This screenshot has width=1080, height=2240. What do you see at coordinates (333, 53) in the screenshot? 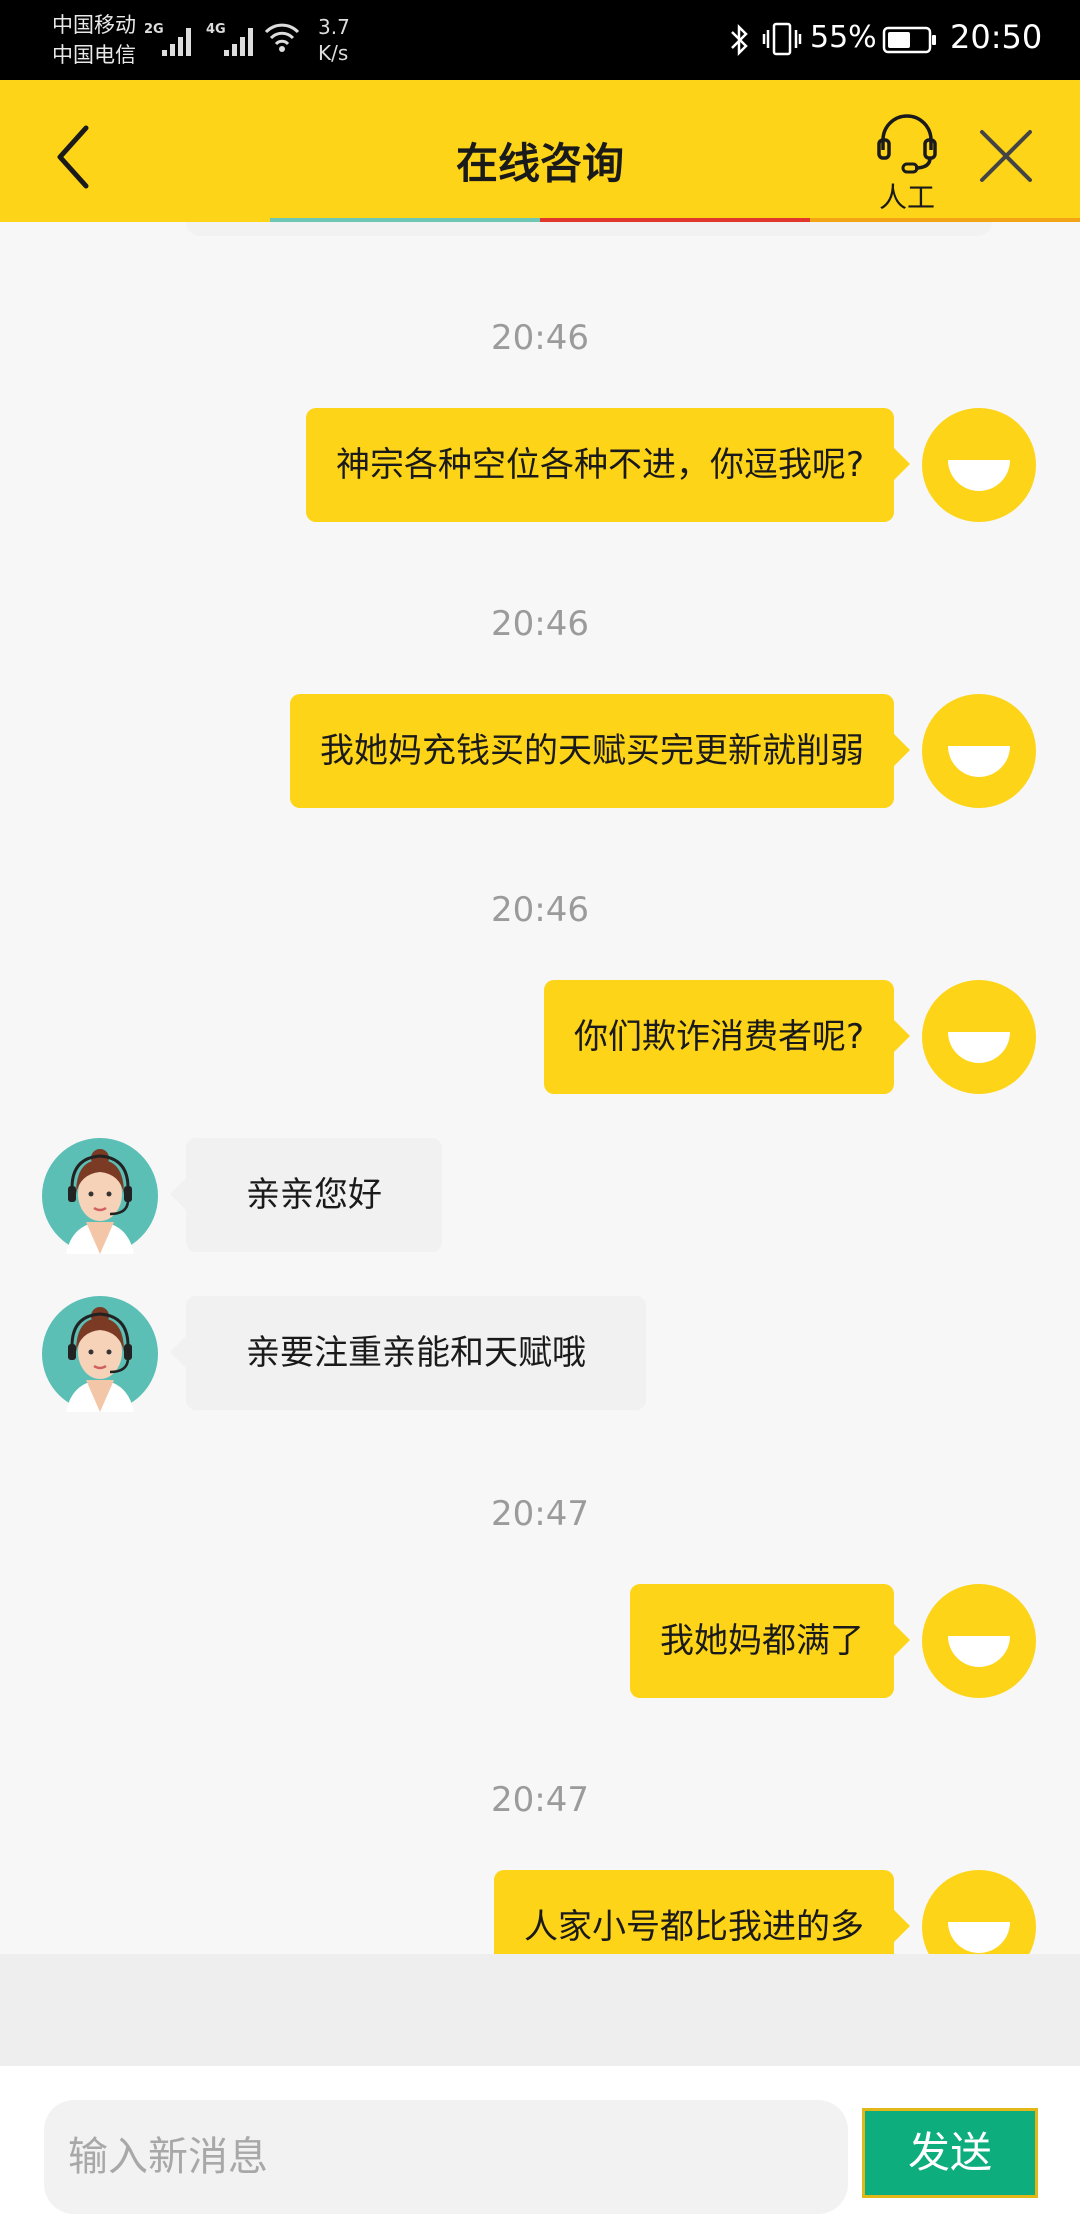
I see `speed-unit: K/s` at bounding box center [333, 53].